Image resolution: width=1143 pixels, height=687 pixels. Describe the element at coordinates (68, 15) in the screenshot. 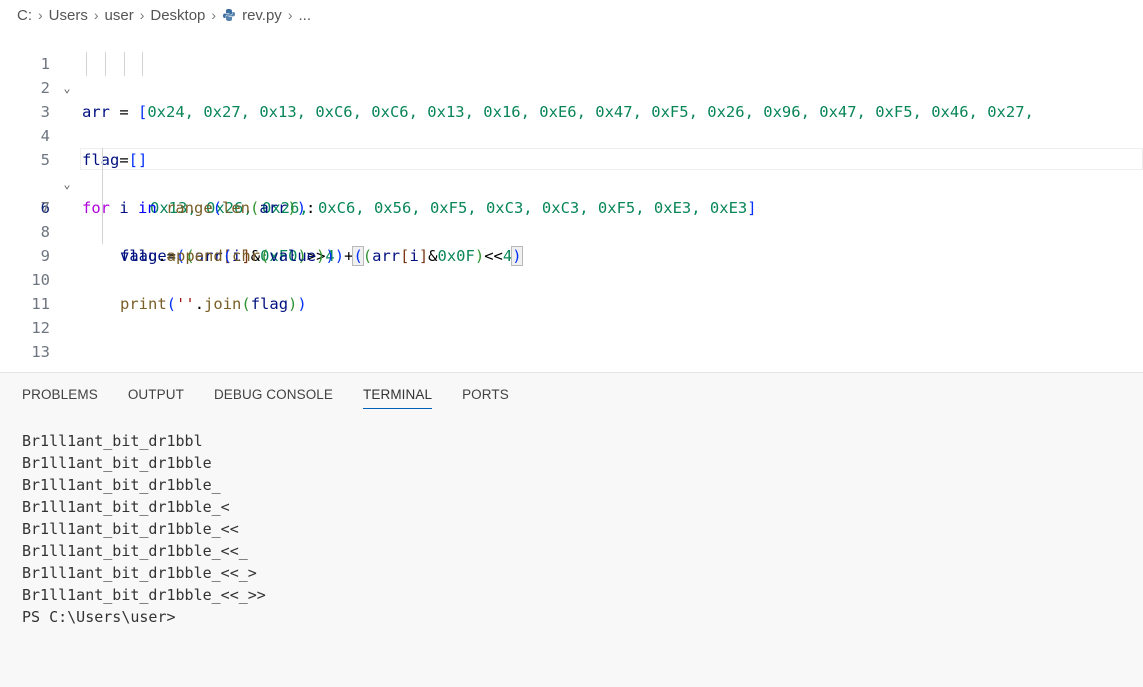

I see `breadcrumb-users: Users` at that location.